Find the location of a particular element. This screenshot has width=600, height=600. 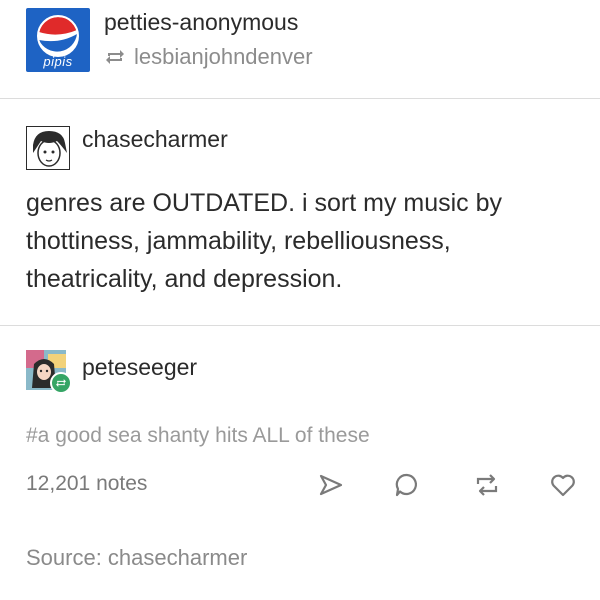

avatar-caption: pipis is located at coordinates (58, 61).